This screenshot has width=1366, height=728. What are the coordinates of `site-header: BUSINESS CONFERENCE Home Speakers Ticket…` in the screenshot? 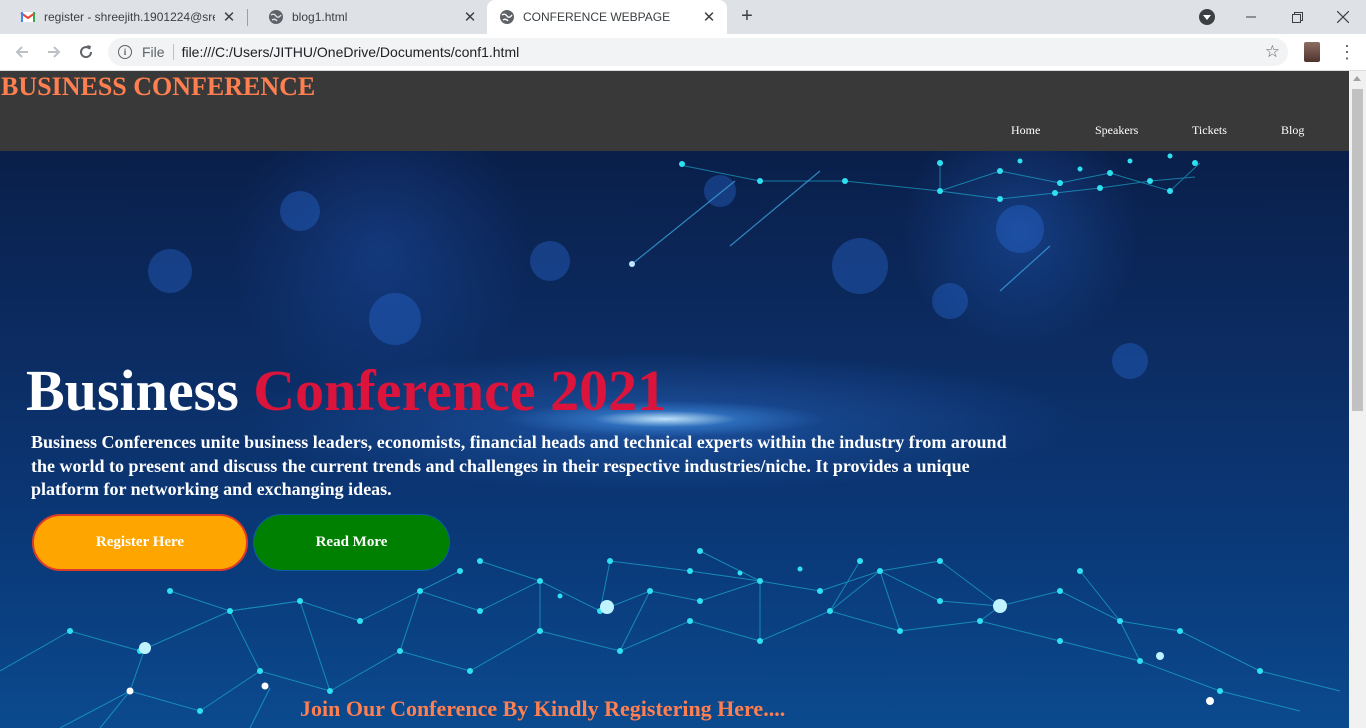 It's located at (674, 111).